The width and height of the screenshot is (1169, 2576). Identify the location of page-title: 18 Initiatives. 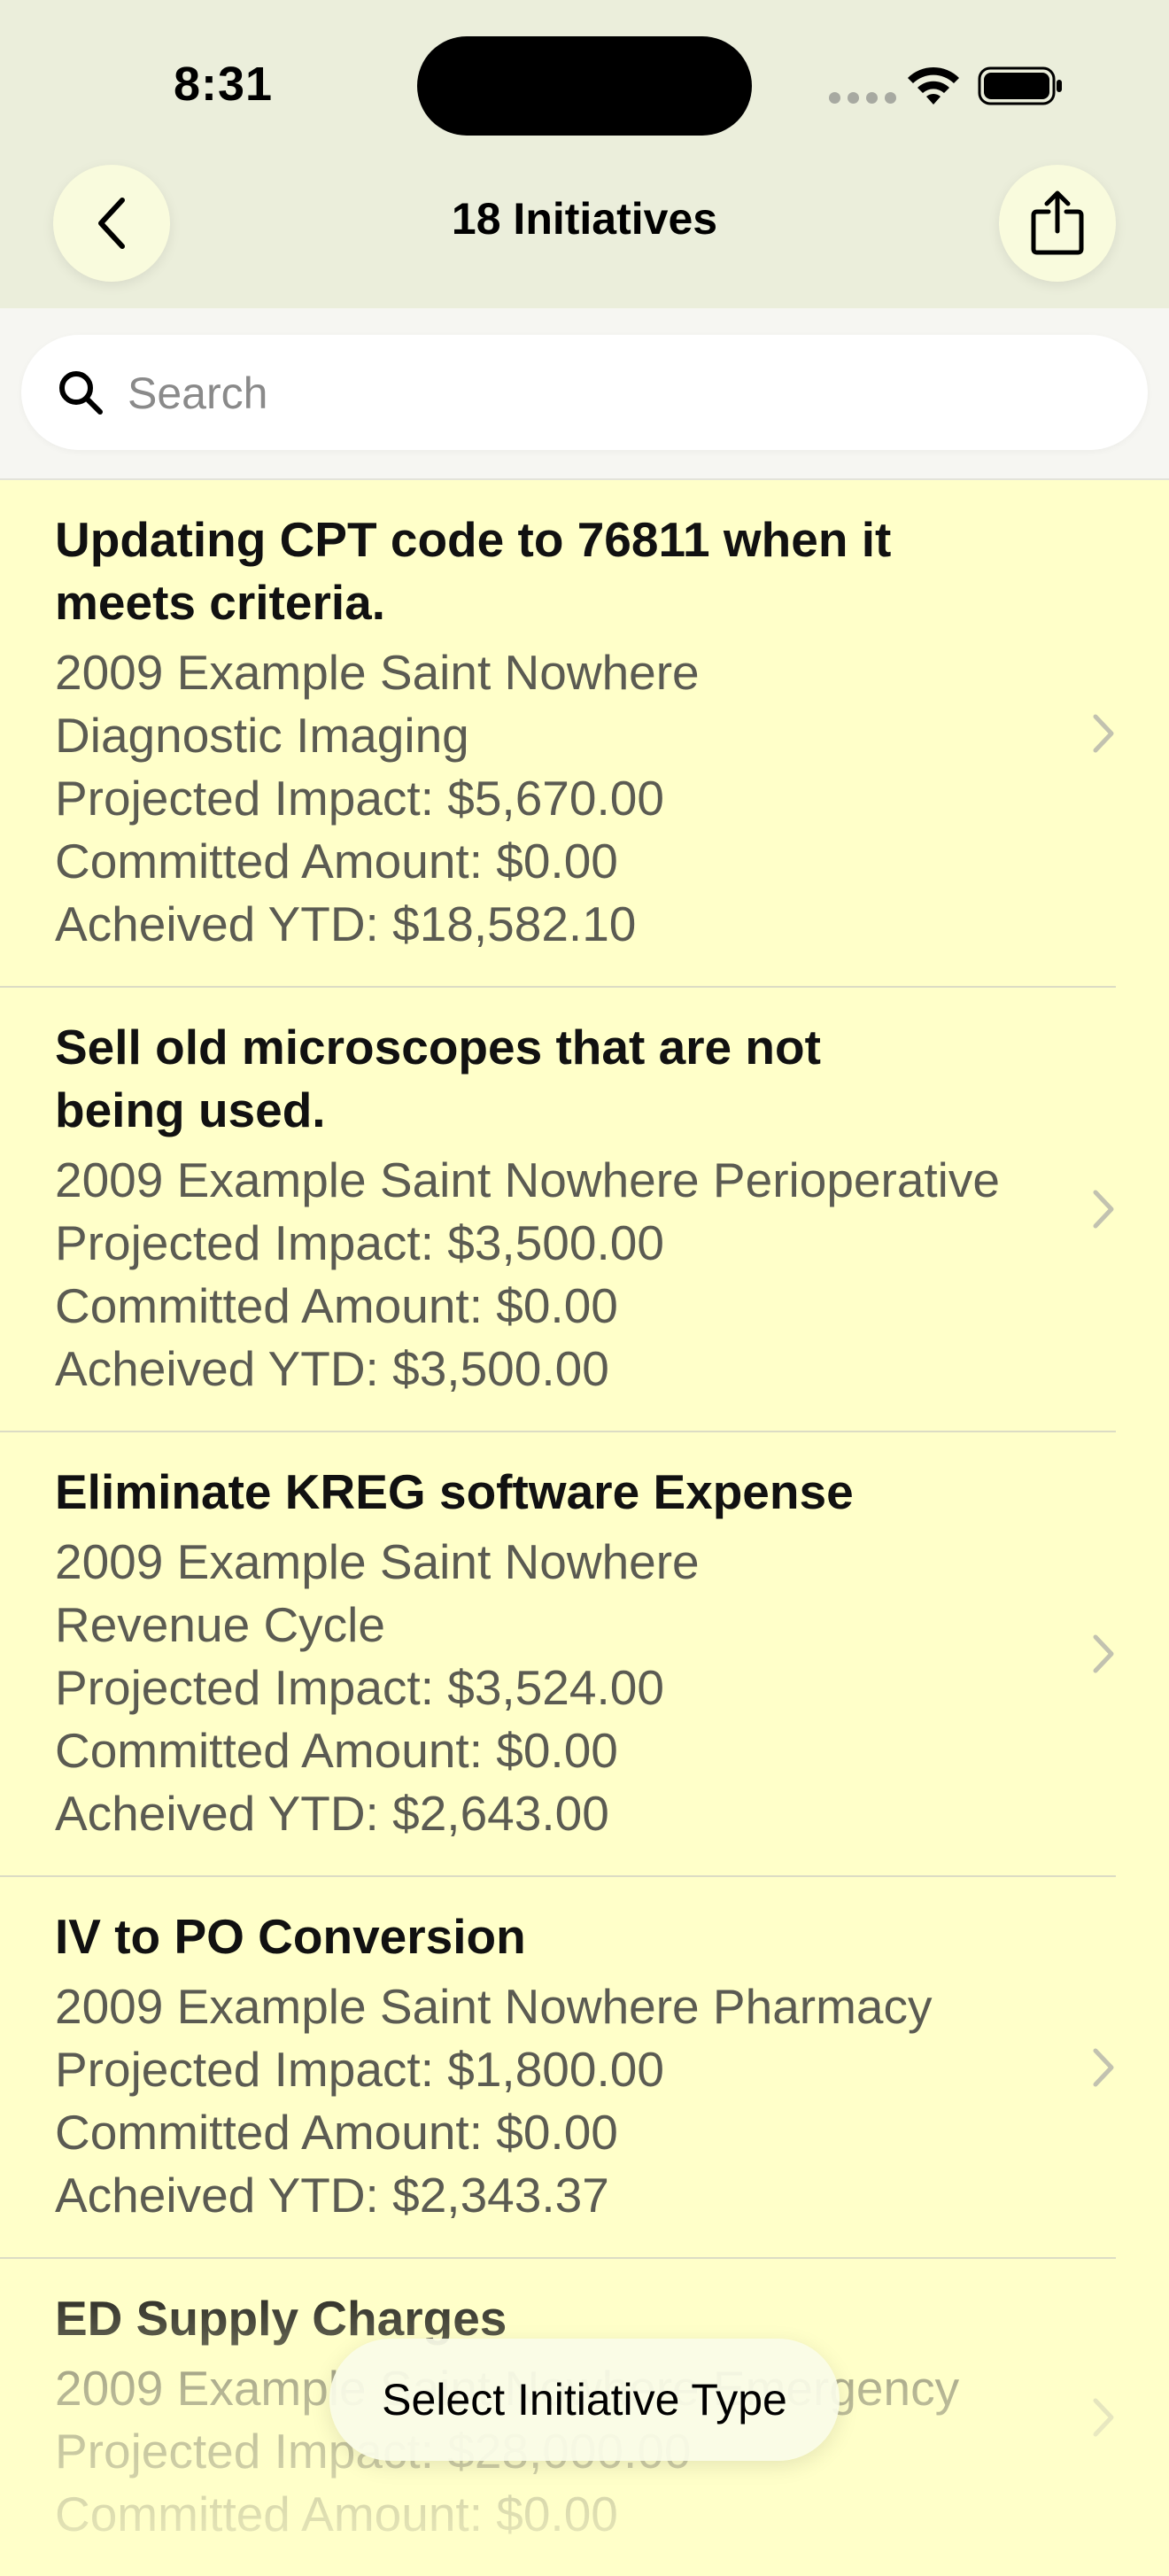
(584, 219).